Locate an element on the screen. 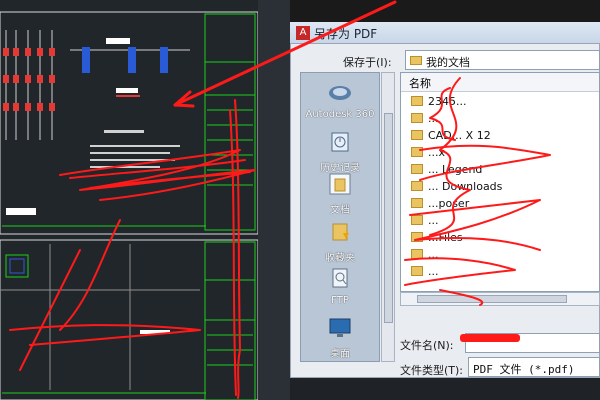 The image size is (600, 400). place-label: FTP is located at coordinates (340, 300).